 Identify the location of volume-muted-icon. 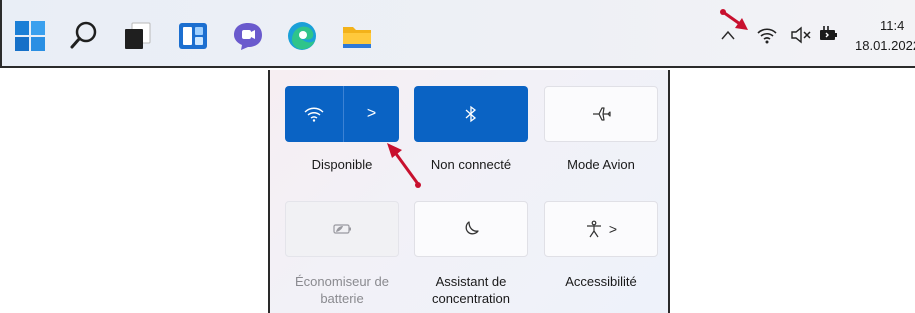
(801, 35).